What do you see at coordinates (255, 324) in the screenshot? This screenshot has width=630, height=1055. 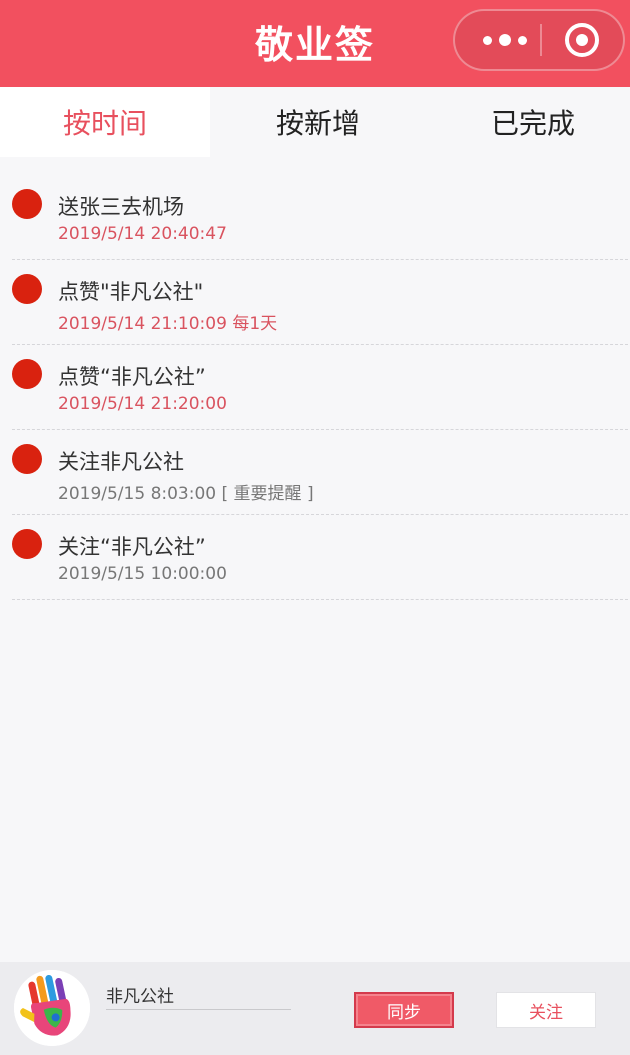 I see `item-repeat: 每1天` at bounding box center [255, 324].